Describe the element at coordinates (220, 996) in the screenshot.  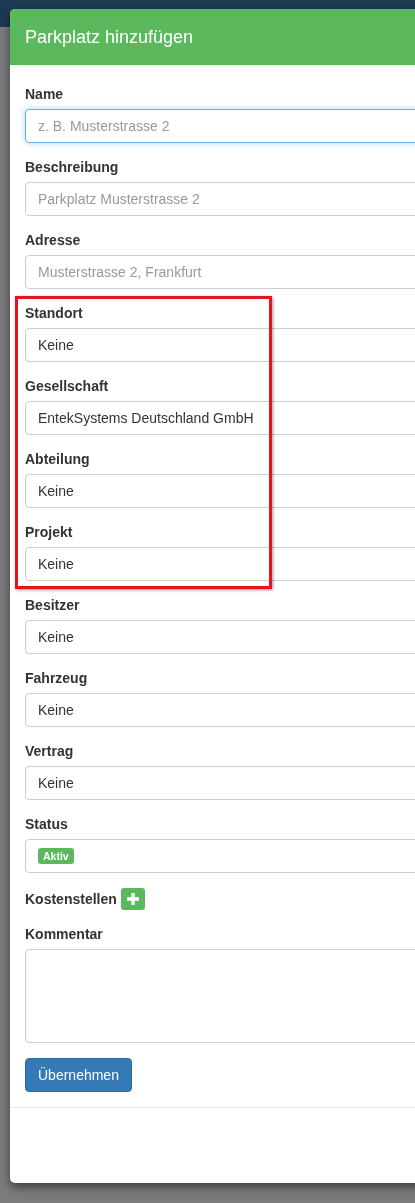
I see `comment-field` at that location.